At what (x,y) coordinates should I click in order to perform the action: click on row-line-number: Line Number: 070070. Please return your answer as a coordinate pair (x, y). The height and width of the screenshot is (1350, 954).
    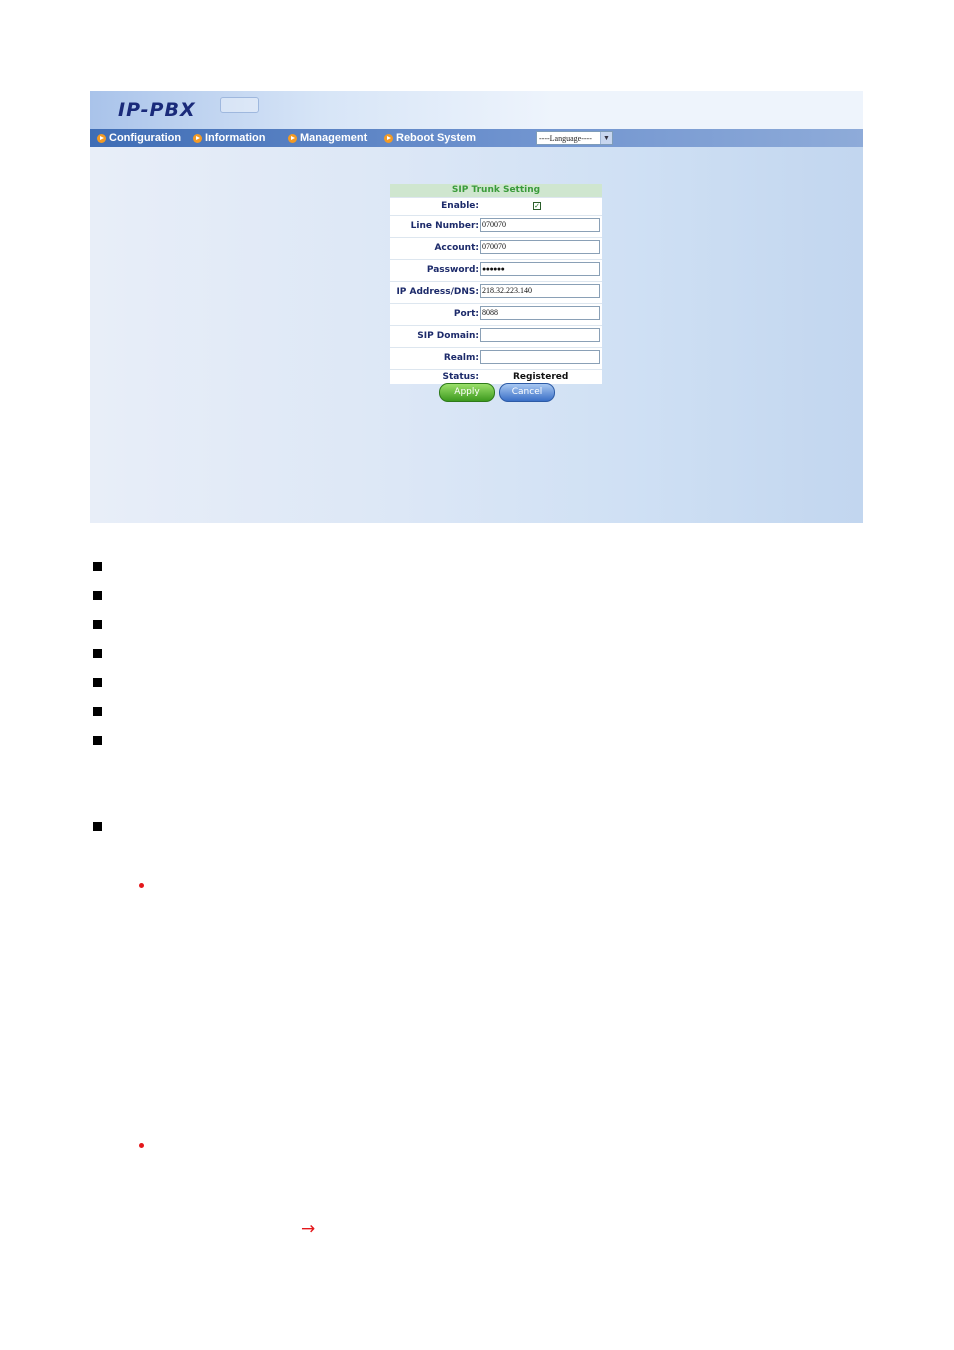
    Looking at the image, I should click on (496, 226).